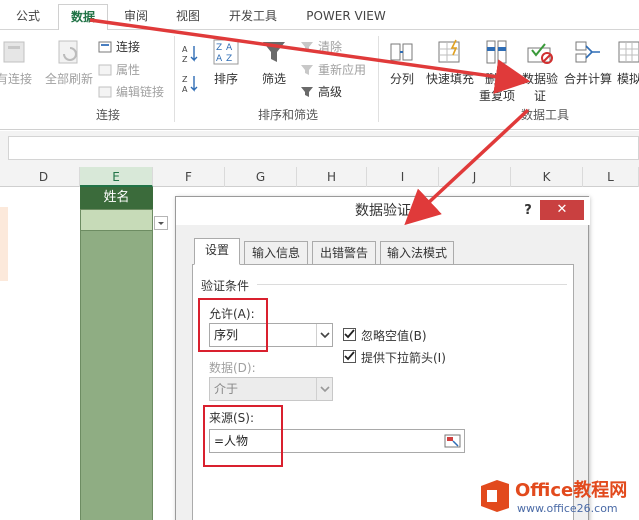 The width and height of the screenshot is (639, 520). What do you see at coordinates (495, 496) in the screenshot?
I see `office-logo-icon` at bounding box center [495, 496].